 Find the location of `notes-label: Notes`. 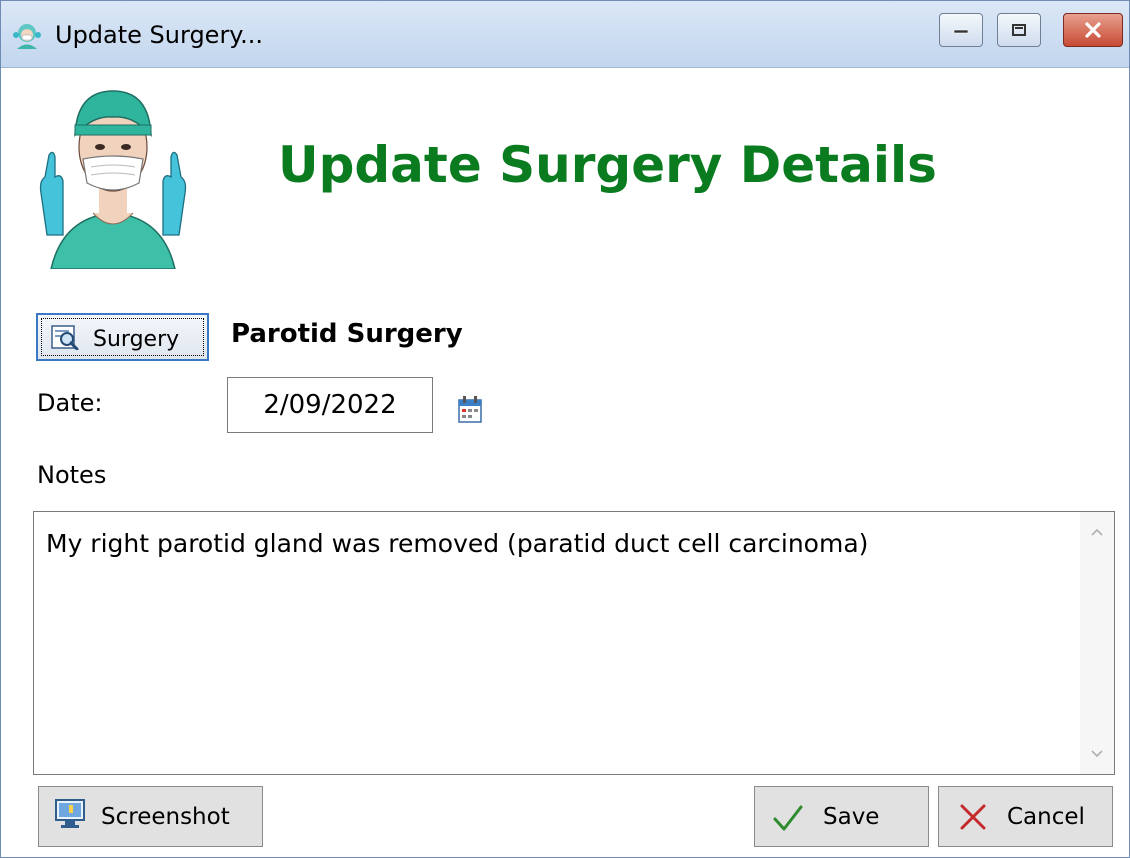

notes-label: Notes is located at coordinates (72, 475).